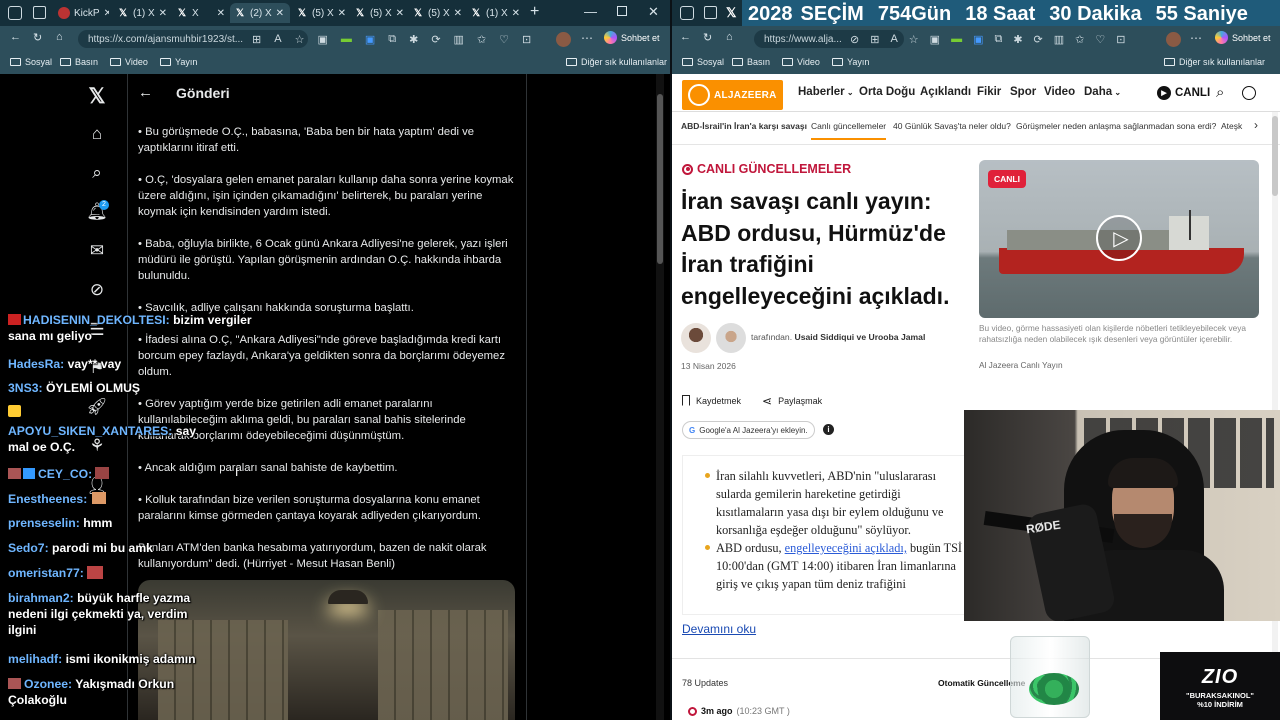  What do you see at coordinates (846, 548) in the screenshot?
I see `inline-link: engelleyeceğini açıkladı,` at bounding box center [846, 548].